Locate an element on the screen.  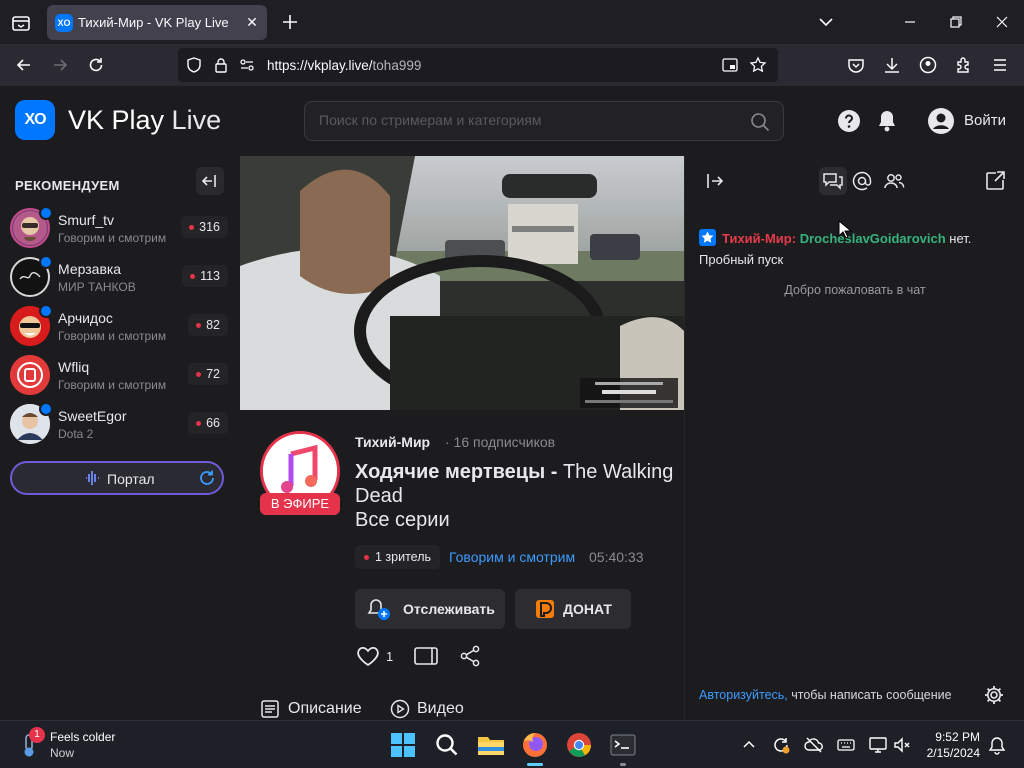
video-frame-image is located at coordinates (462, 283).